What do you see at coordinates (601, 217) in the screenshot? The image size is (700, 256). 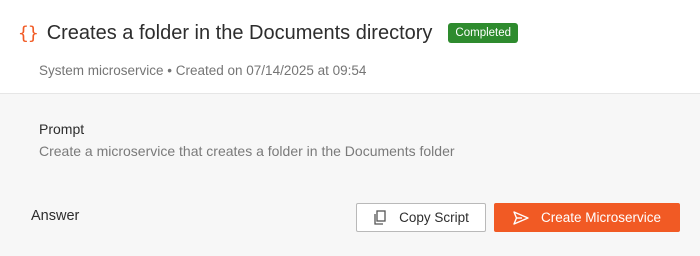 I see `create-microservice-label: Create Microservice` at bounding box center [601, 217].